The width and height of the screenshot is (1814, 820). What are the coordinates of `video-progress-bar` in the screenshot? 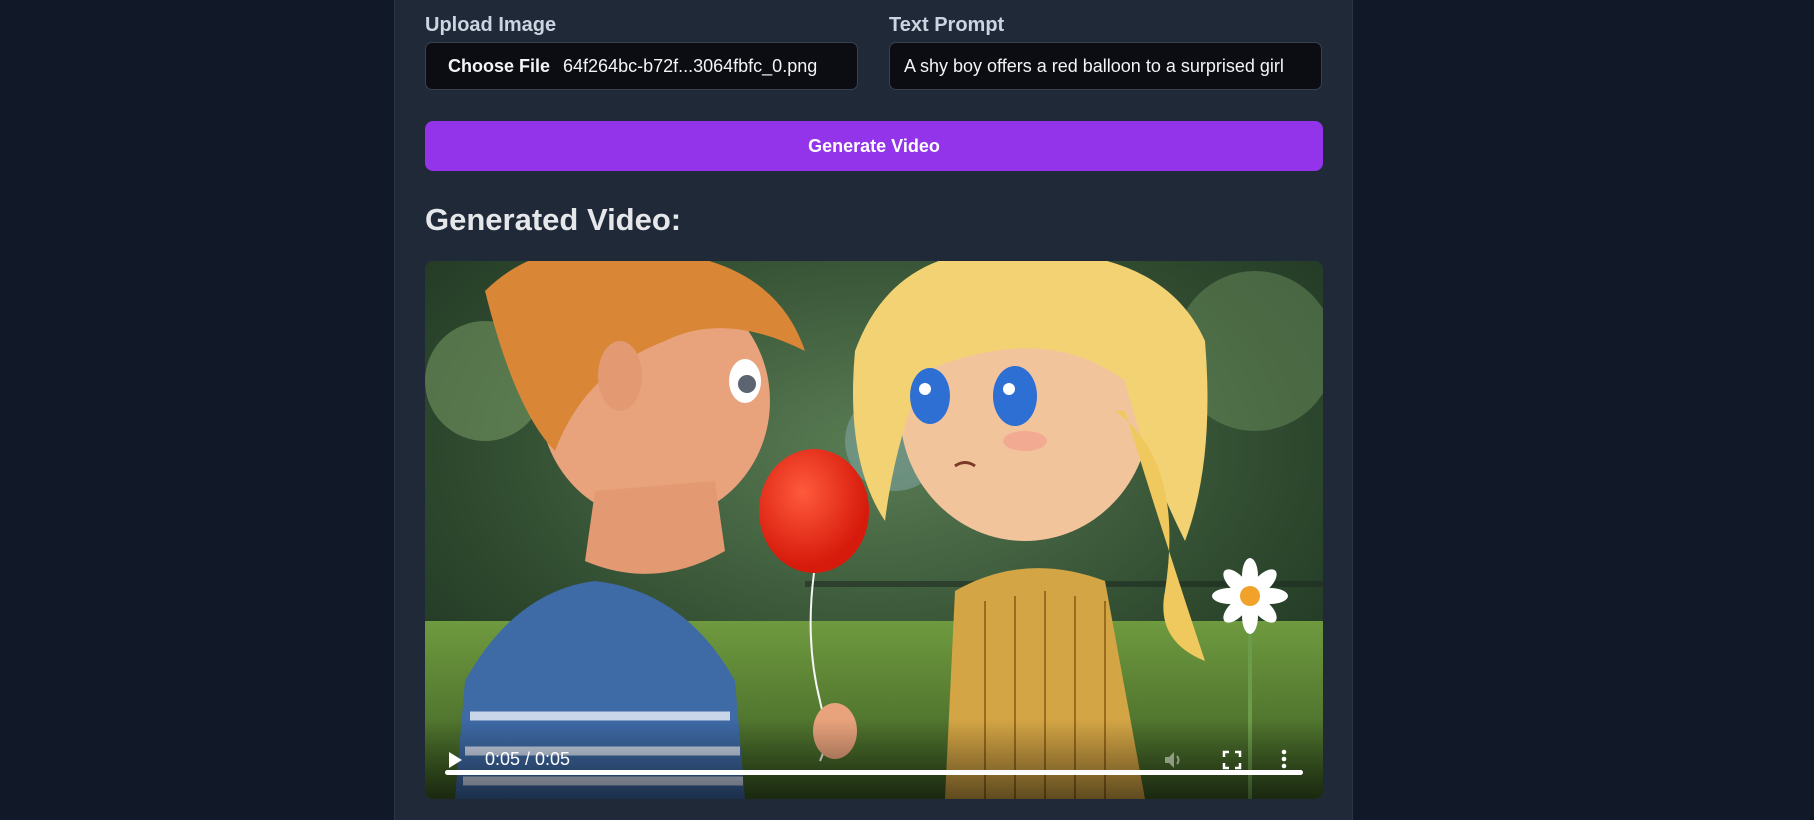 It's located at (874, 772).